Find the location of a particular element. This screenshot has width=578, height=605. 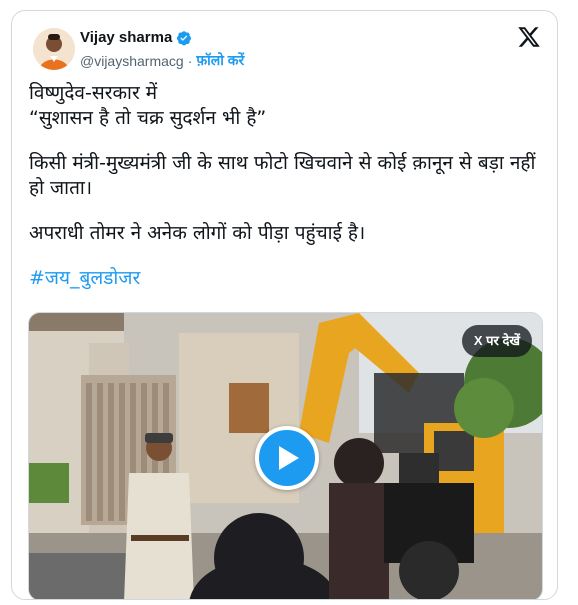

tweet-line-2: “सुशासन है तो चक्र सुदर्शन भी है” is located at coordinates (148, 118).